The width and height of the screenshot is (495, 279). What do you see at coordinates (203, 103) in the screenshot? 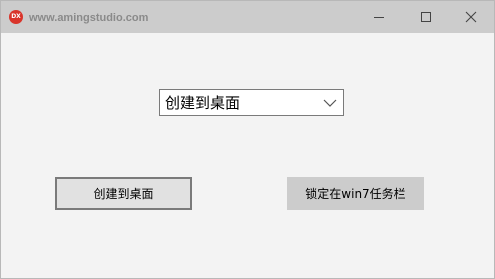
I see `select-value: 创建到桌面` at bounding box center [203, 103].